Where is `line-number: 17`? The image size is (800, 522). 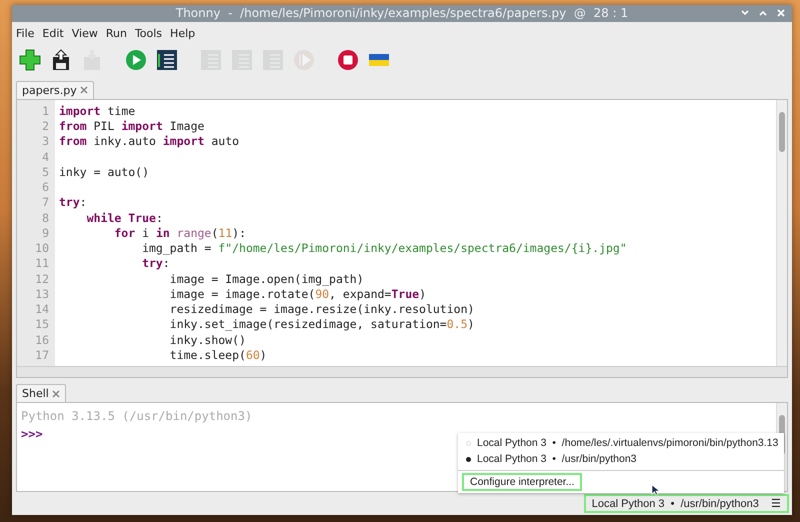 line-number: 17 is located at coordinates (42, 356).